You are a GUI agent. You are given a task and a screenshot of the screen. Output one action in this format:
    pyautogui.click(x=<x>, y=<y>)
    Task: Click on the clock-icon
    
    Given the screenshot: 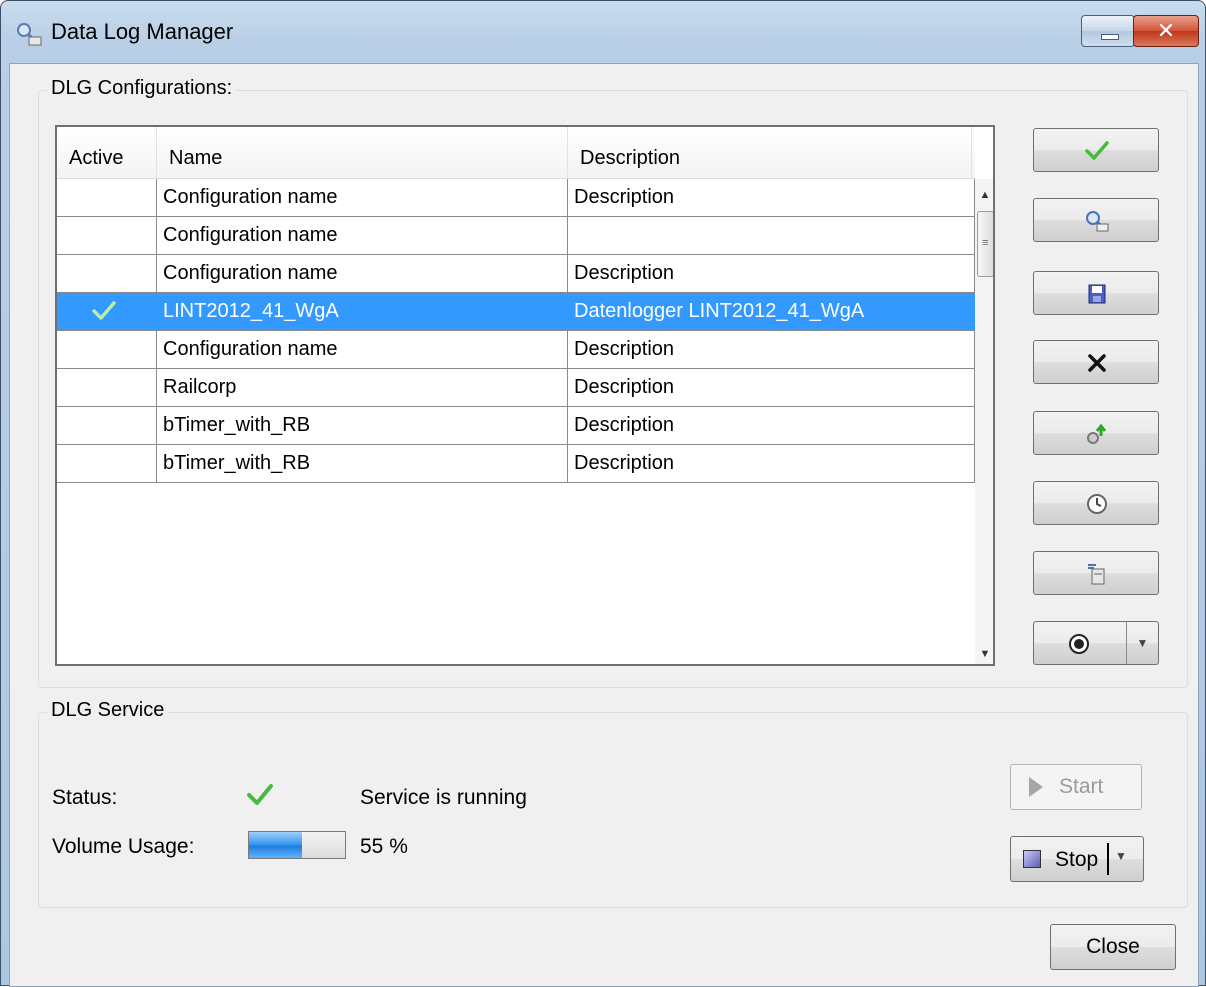 What is the action you would take?
    pyautogui.click(x=1097, y=504)
    